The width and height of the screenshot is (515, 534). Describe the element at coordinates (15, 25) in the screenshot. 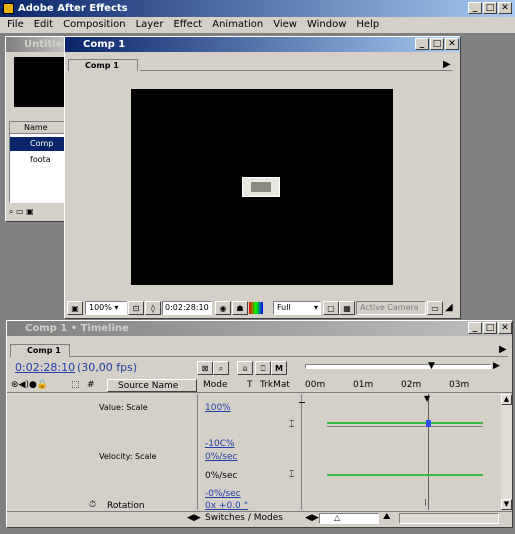

I see `menu-file: File` at that location.